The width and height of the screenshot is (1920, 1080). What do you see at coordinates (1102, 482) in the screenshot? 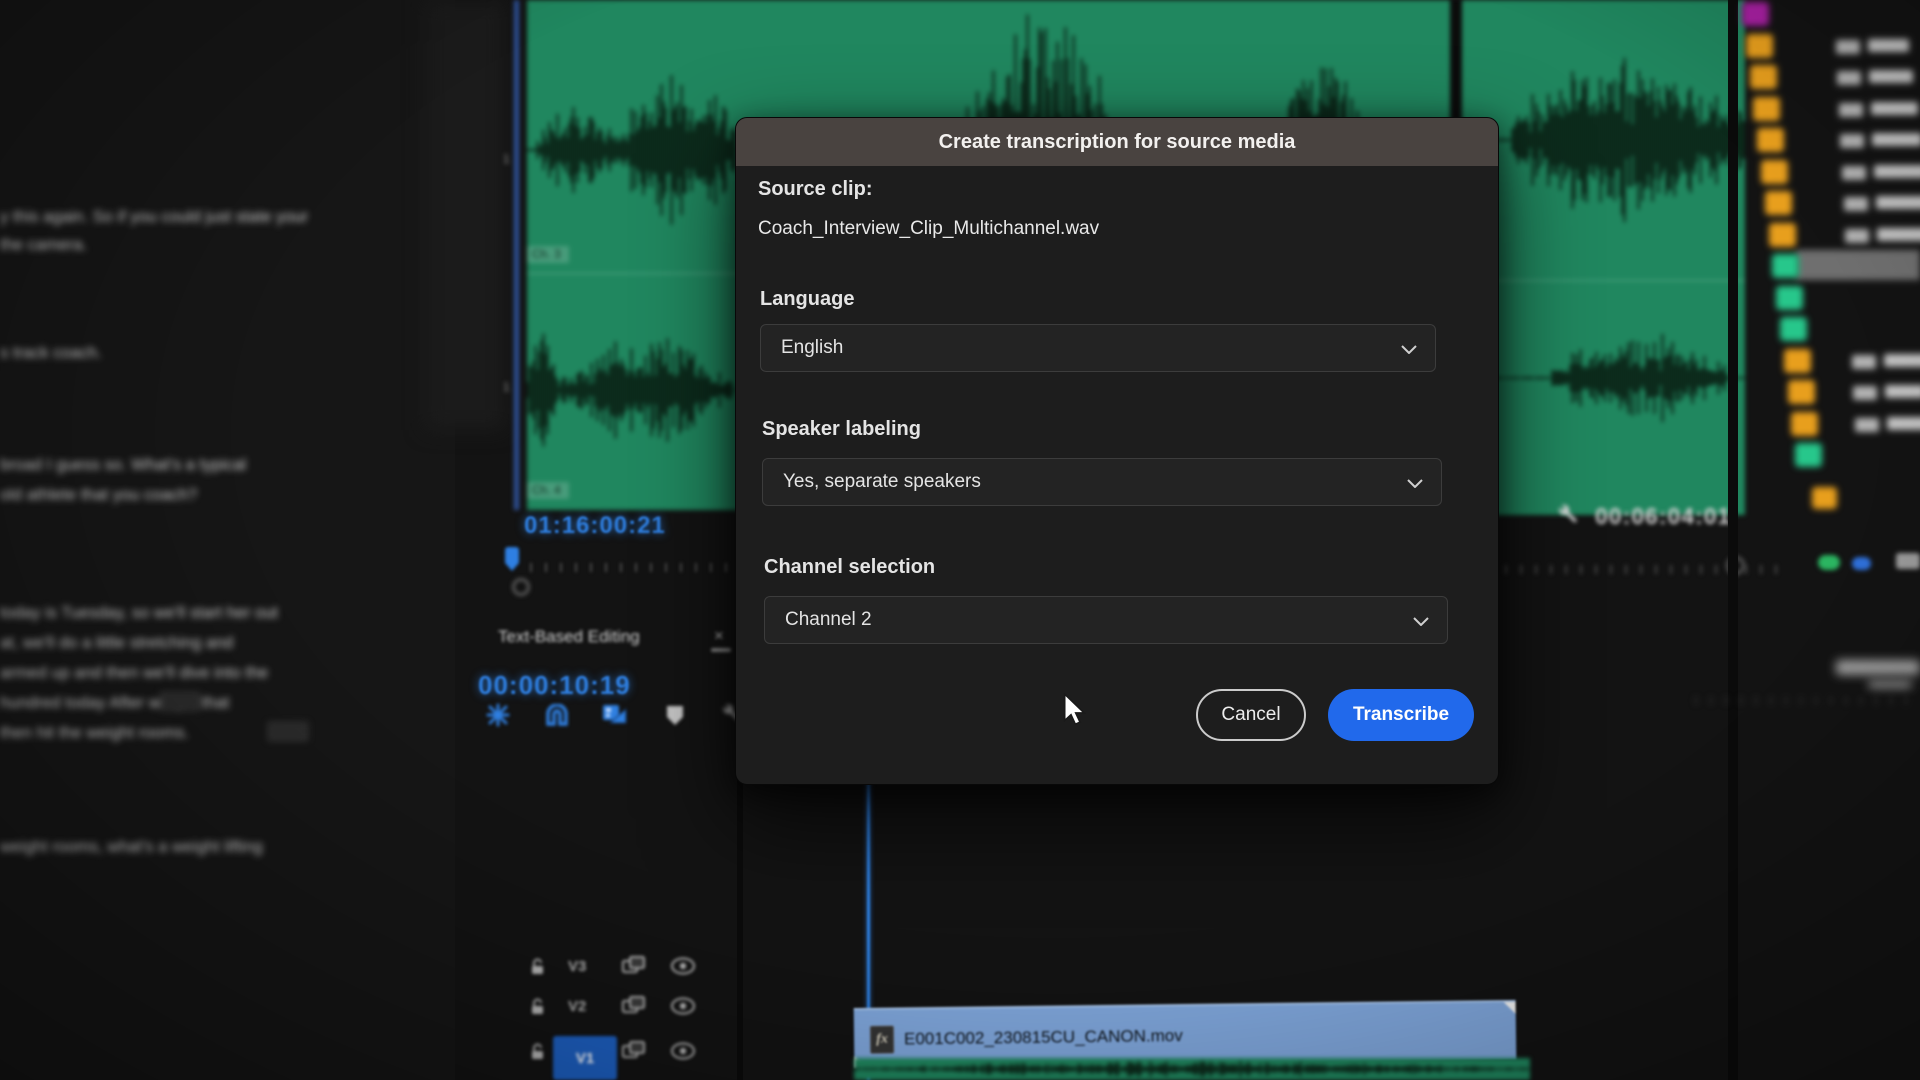
I see `speaker-labeling-dropdown: Yes, separate speakers` at bounding box center [1102, 482].